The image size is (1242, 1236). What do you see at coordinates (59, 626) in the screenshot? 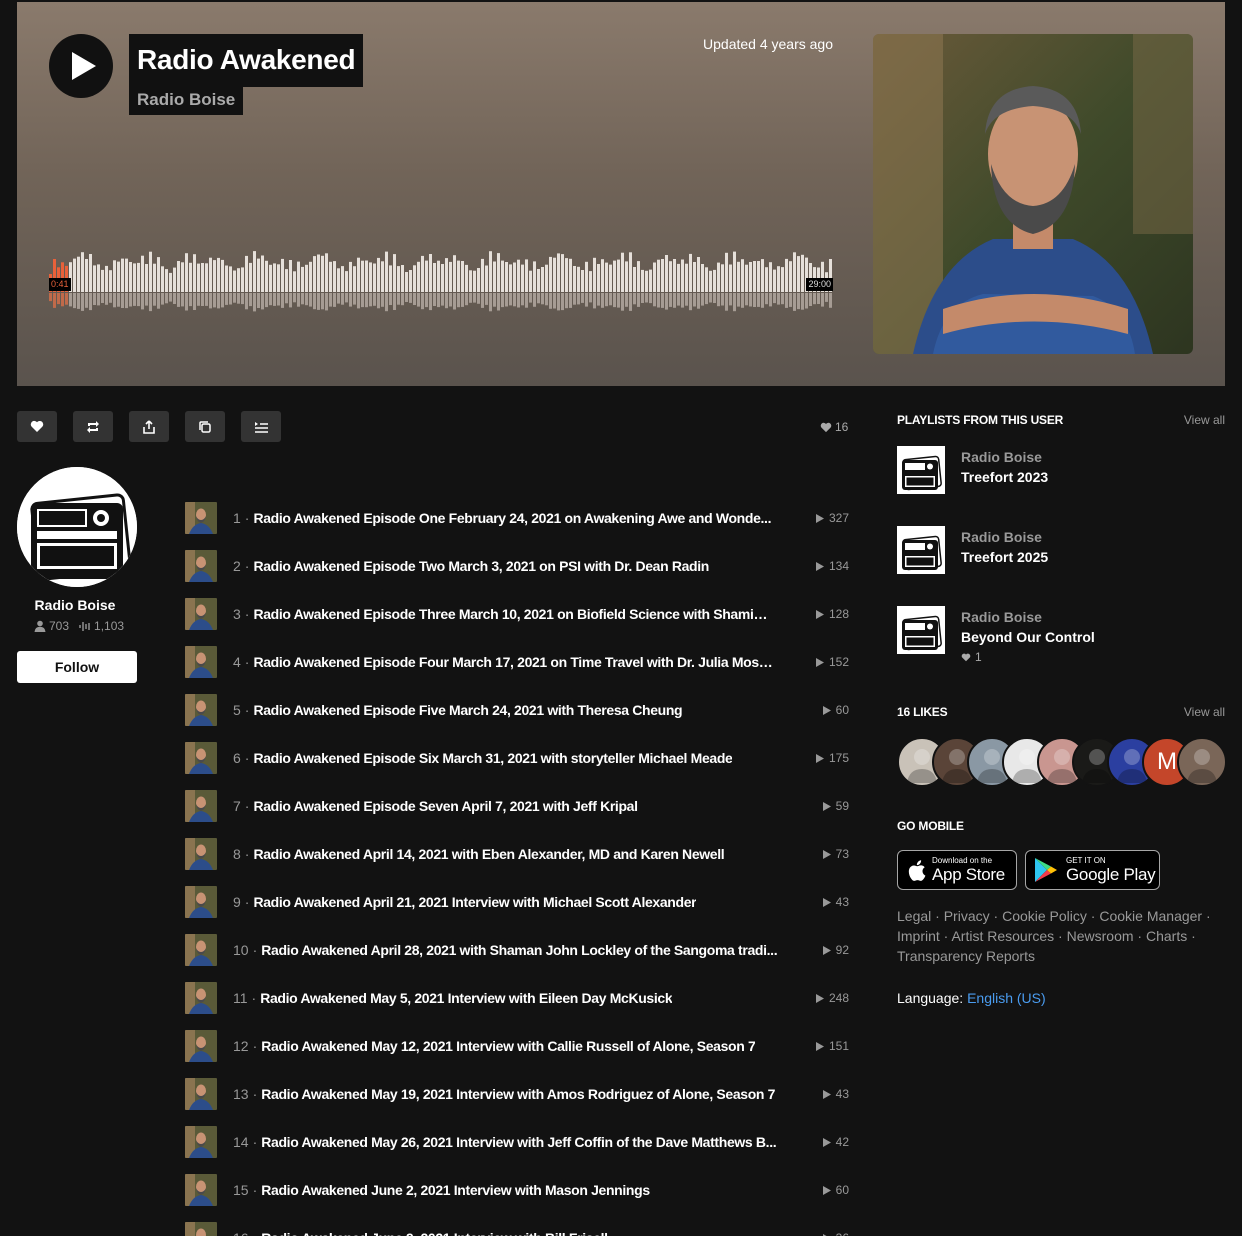
I see `followers-count: 703` at bounding box center [59, 626].